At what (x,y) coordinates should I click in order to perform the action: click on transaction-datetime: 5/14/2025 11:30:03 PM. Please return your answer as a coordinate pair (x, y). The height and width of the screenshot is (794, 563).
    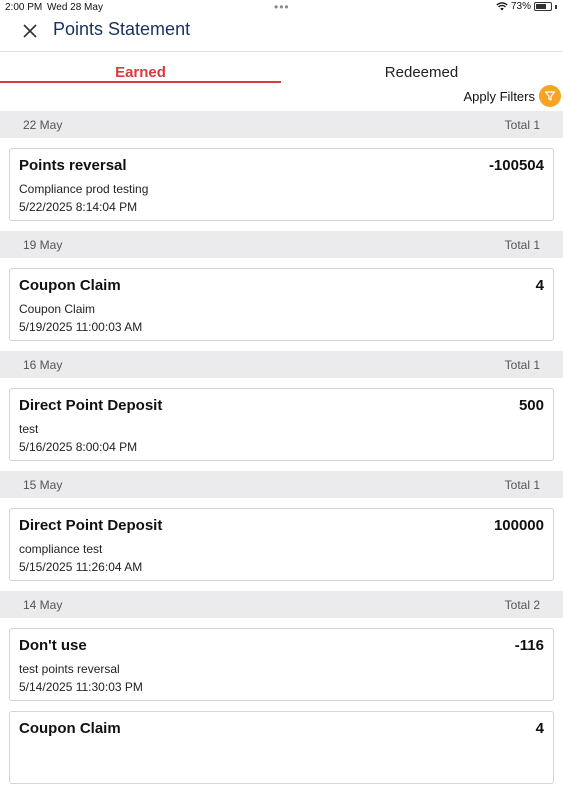
    Looking at the image, I should click on (81, 687).